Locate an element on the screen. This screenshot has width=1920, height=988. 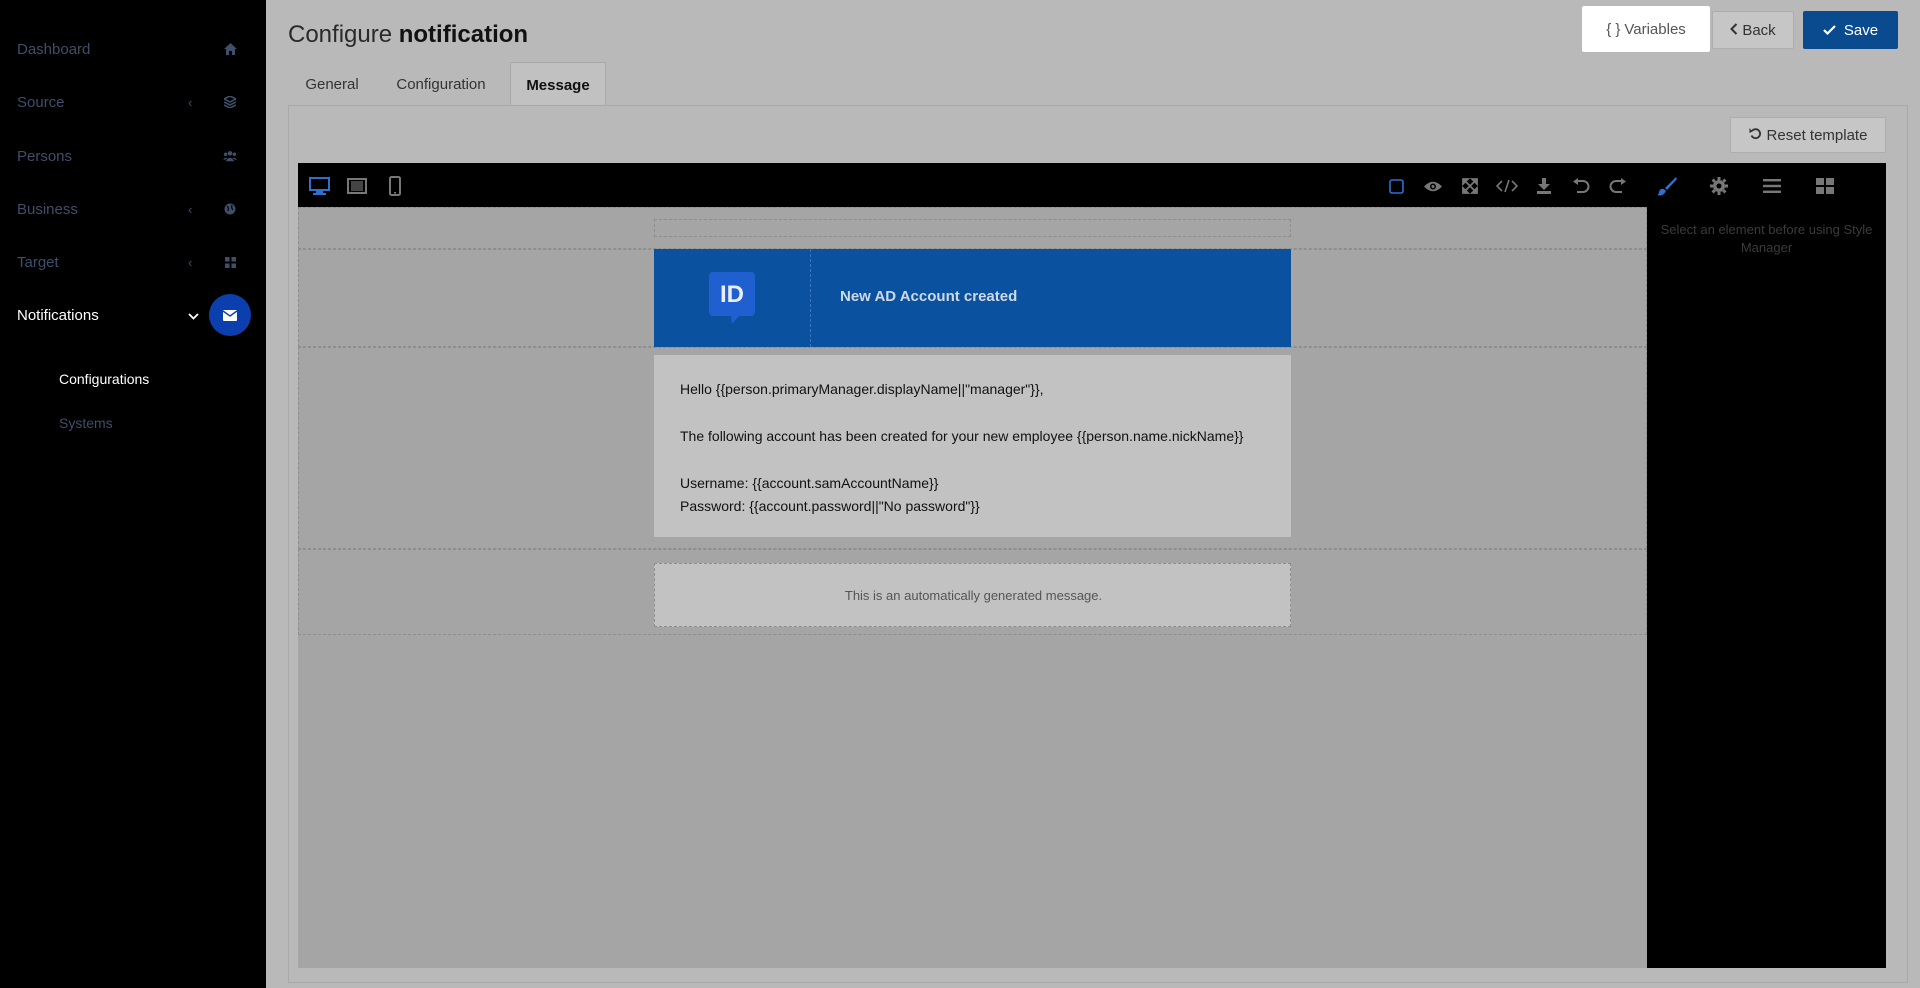
layers-menu-icon is located at coordinates (1772, 186).